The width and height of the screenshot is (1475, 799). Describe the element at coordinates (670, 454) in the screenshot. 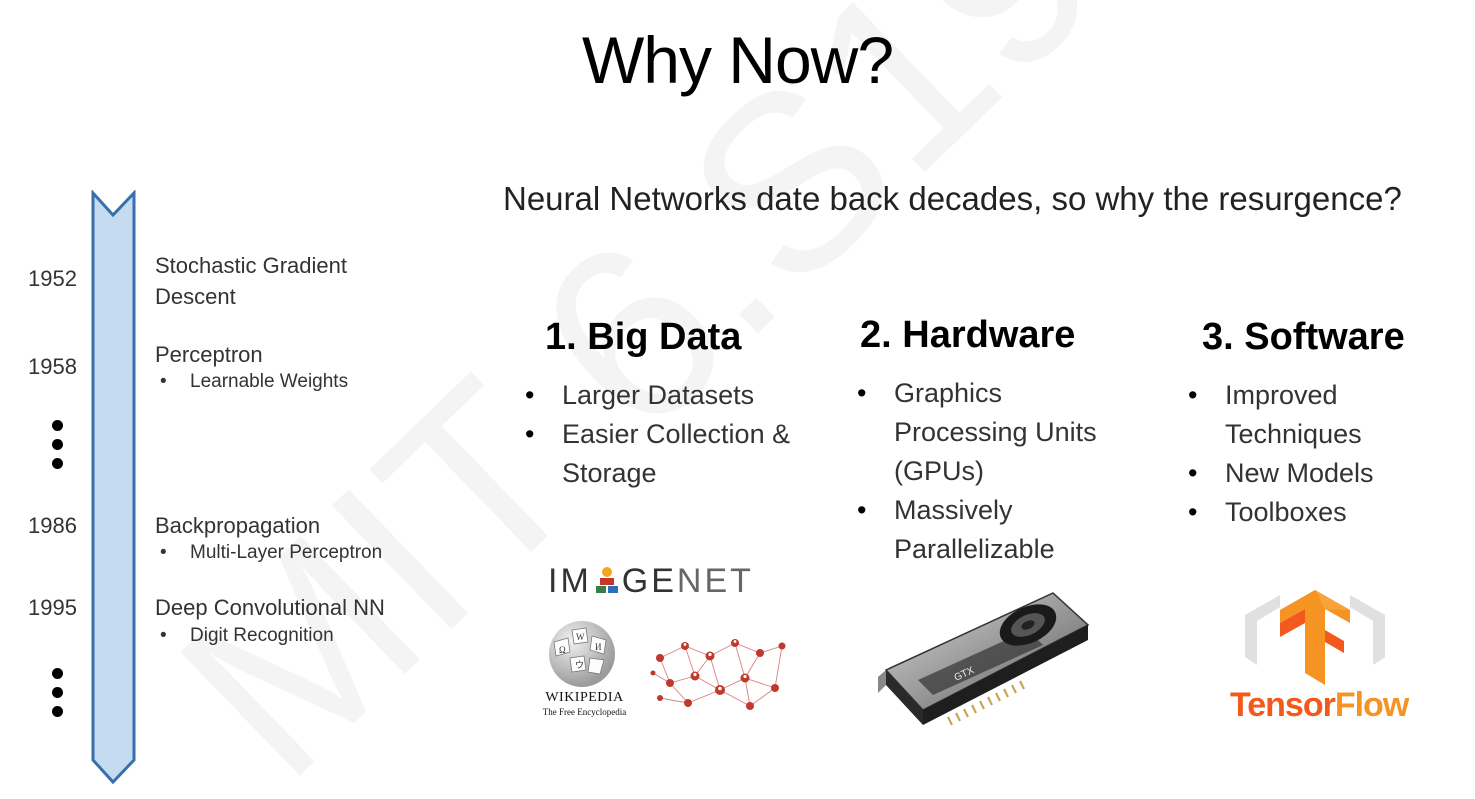

I see `list-item: Easier Collection & Storage` at that location.